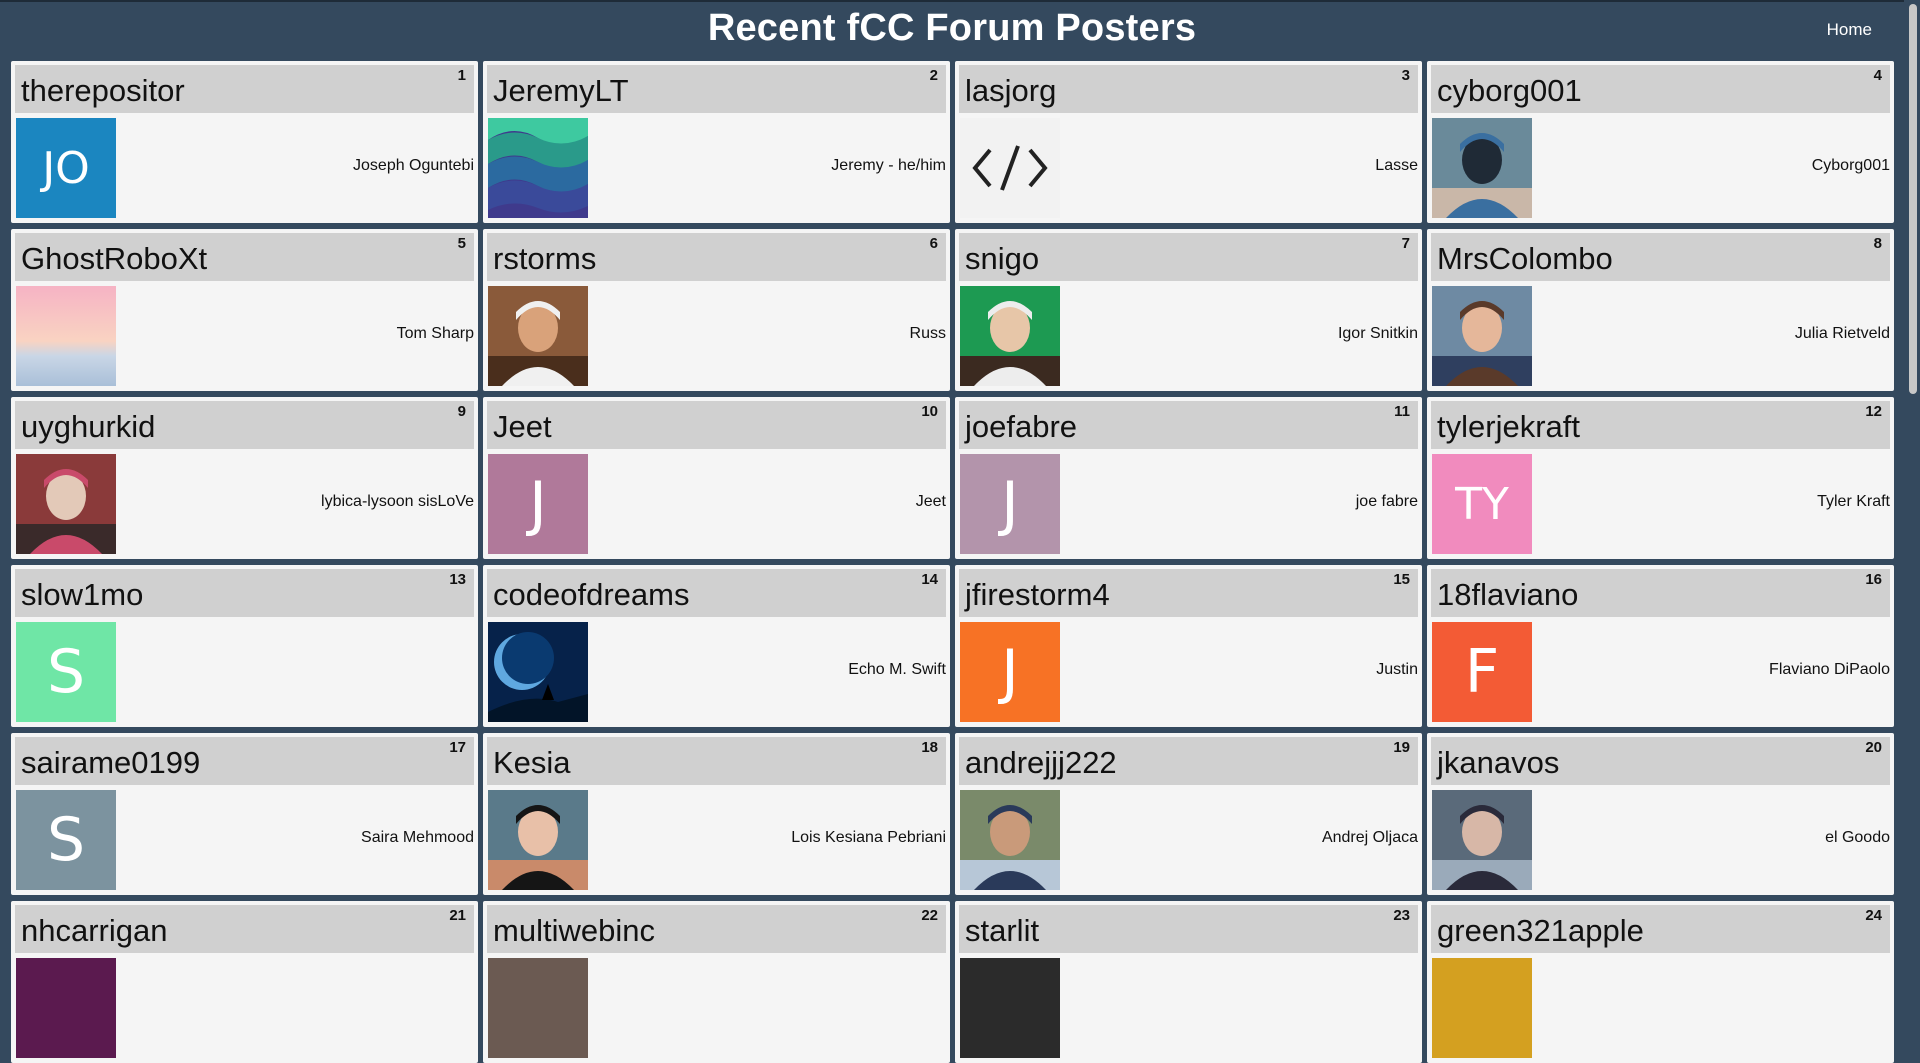 The height and width of the screenshot is (1063, 1920). I want to click on home-link: Home, so click(1849, 30).